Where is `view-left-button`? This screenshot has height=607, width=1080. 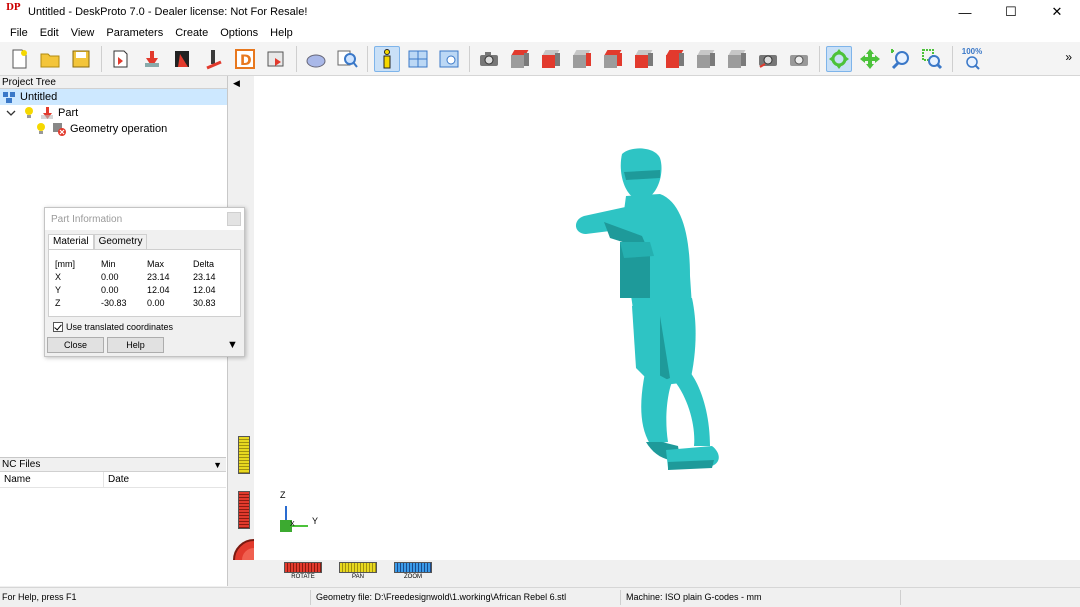 view-left-button is located at coordinates (644, 59).